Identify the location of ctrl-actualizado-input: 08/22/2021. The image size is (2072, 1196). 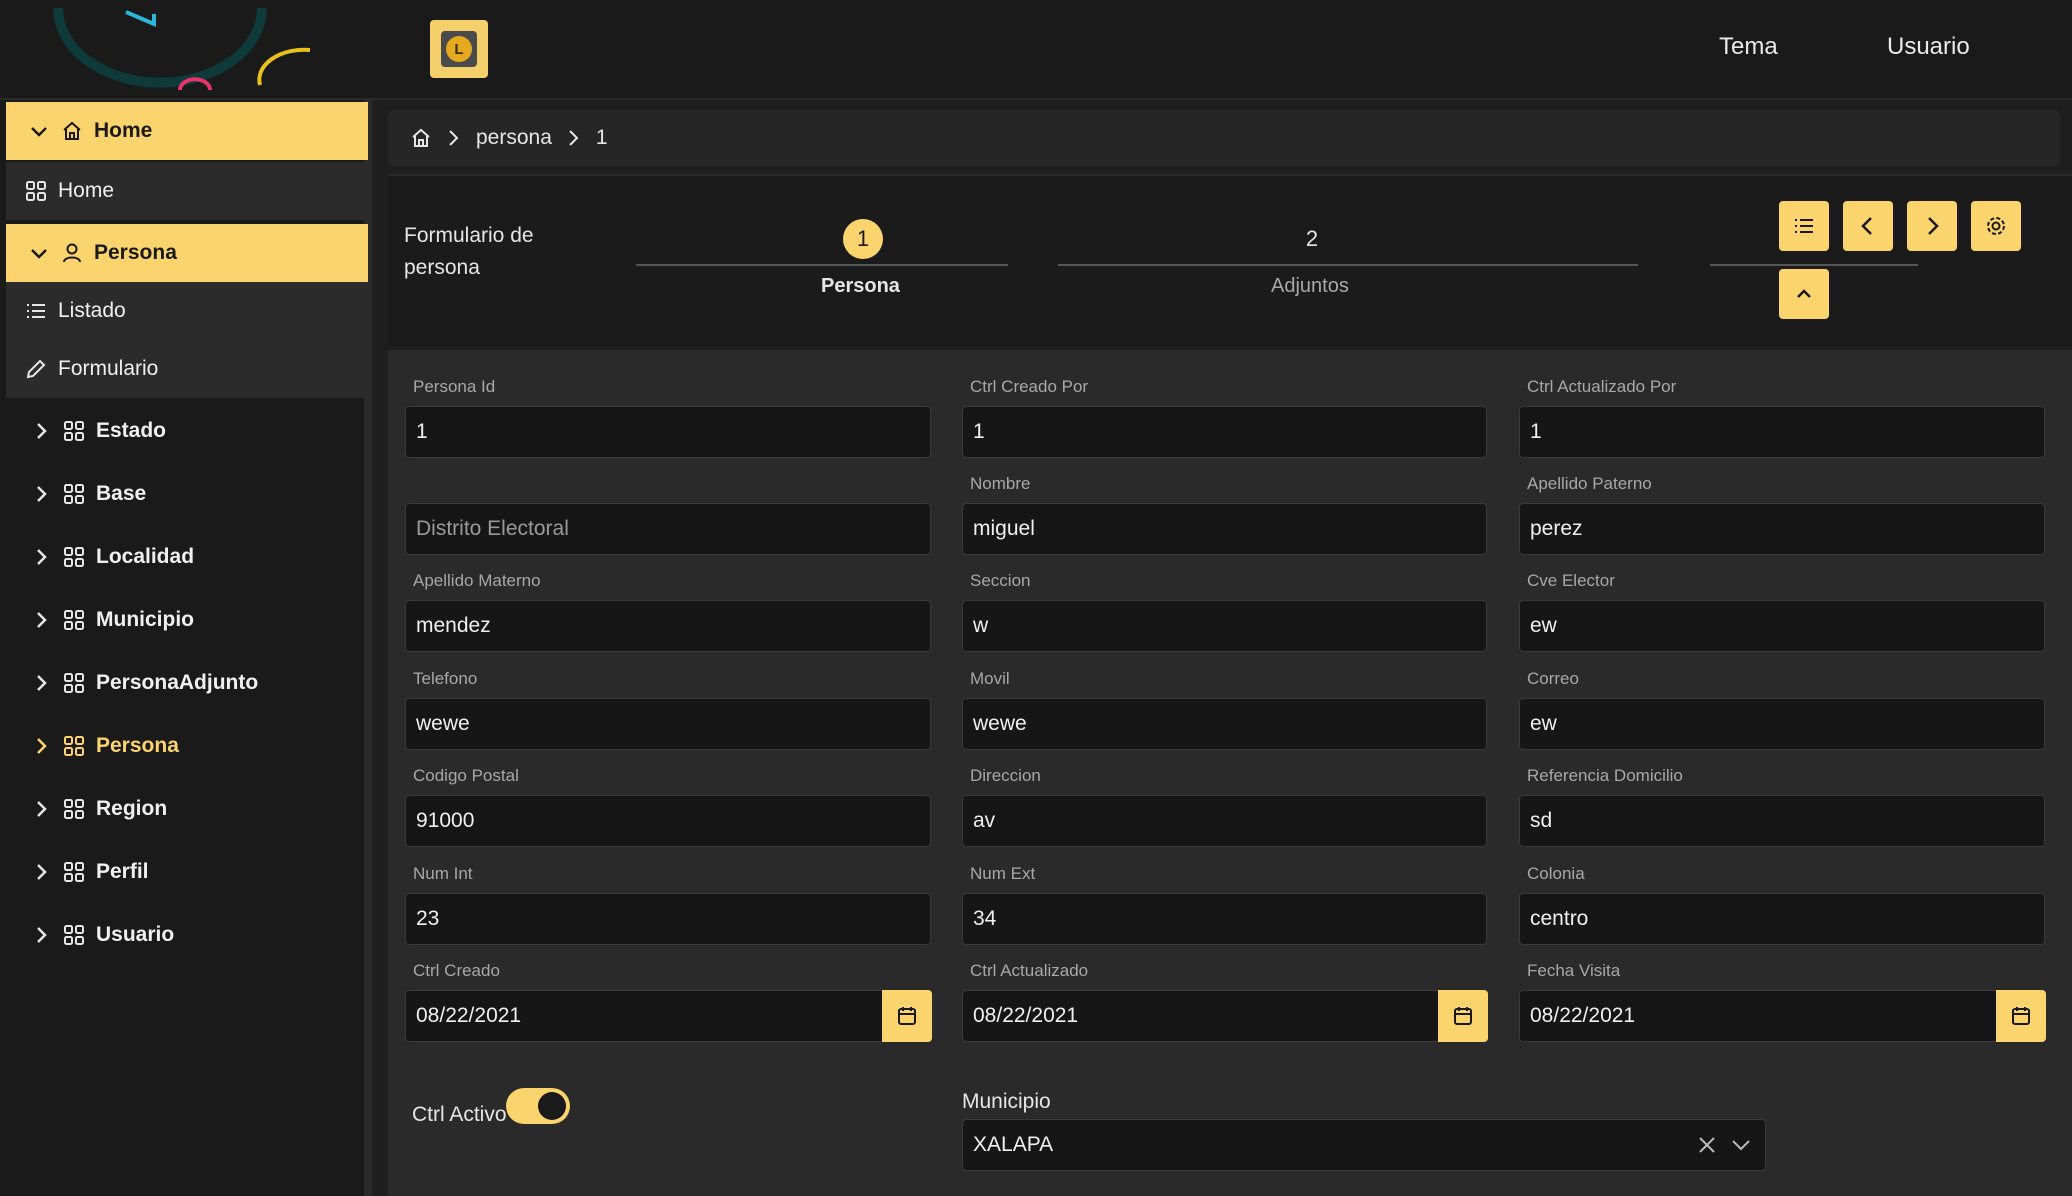
(1200, 1016).